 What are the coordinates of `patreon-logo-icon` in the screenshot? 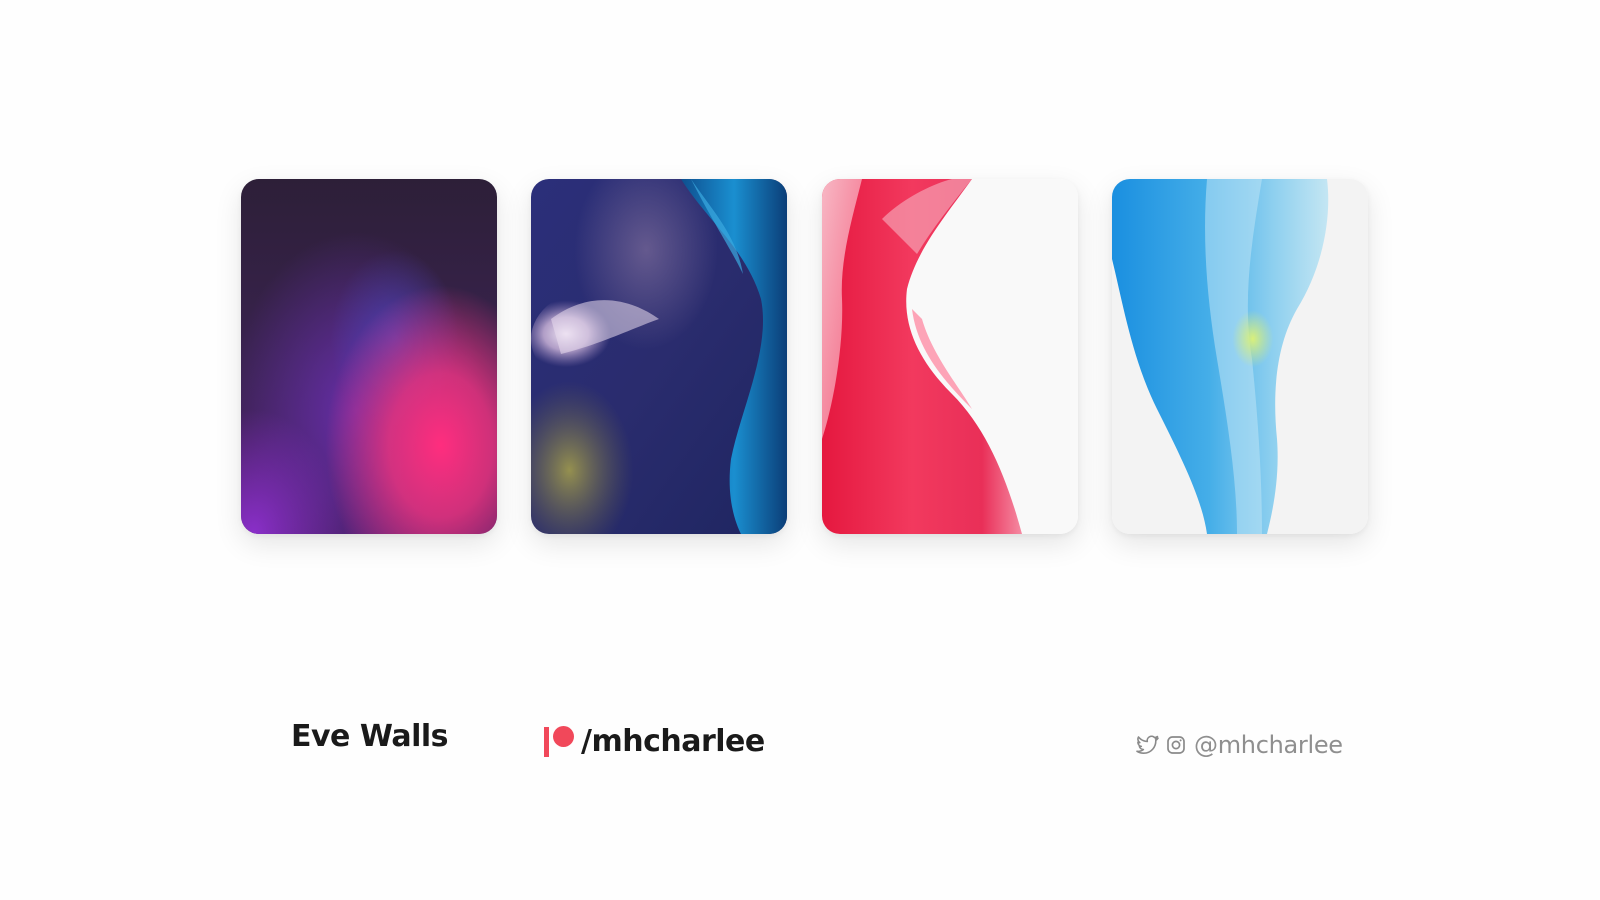 It's located at (561, 742).